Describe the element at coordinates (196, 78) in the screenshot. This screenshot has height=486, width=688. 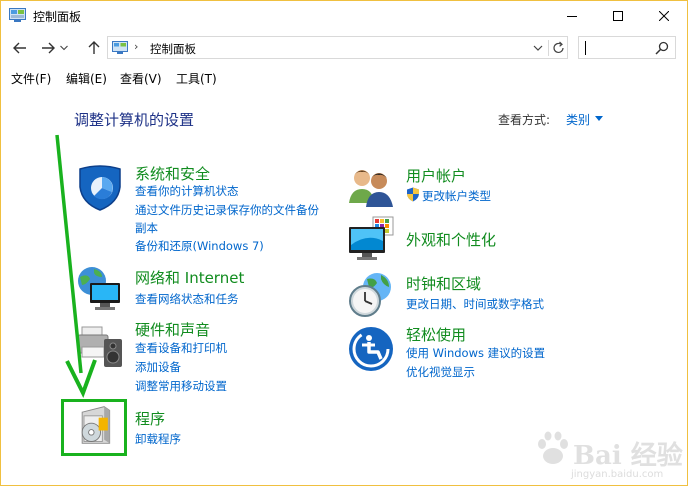
I see `menu-tools: 工具(T)` at that location.